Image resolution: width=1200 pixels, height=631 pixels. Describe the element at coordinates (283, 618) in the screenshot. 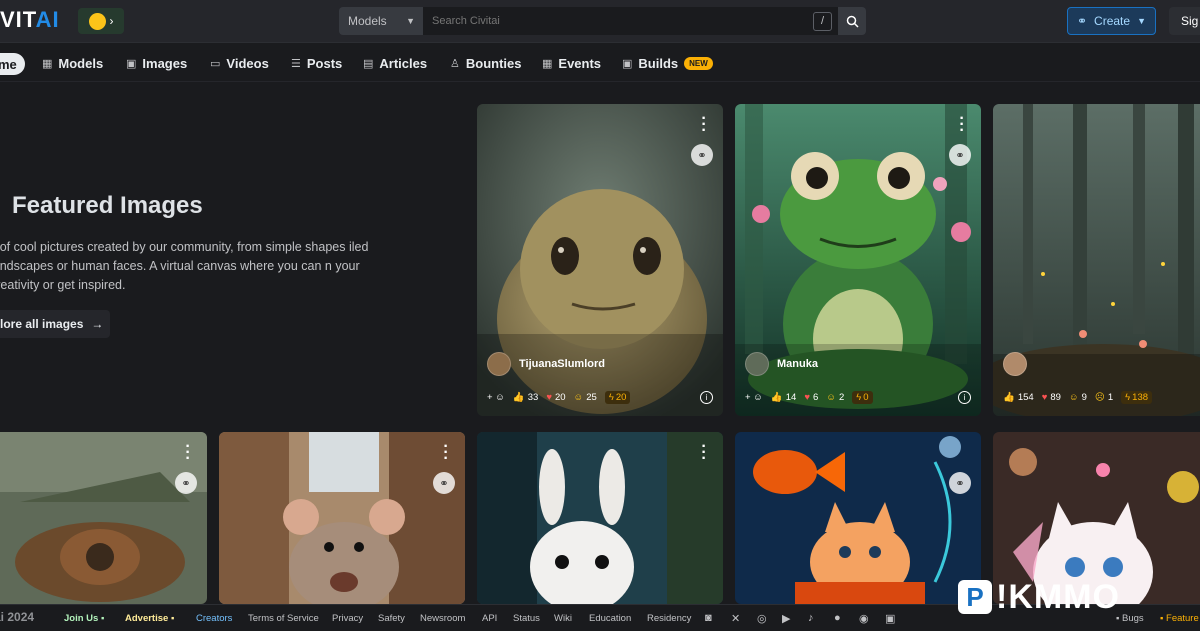

I see `footer-link-terms: Terms of Service` at that location.